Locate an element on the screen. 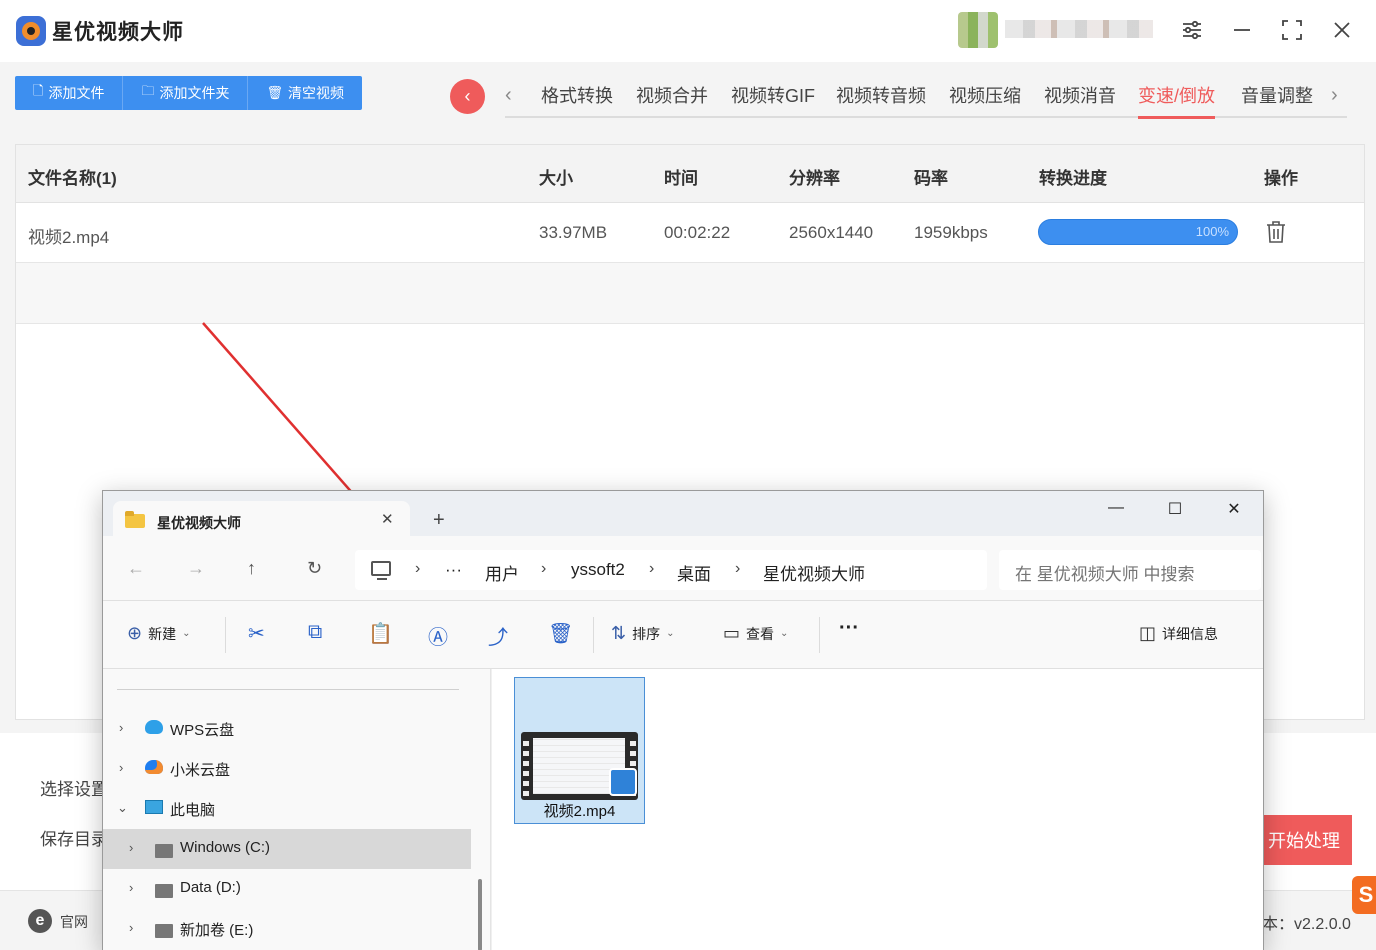  version-label: 本：v2.2.0.0 is located at coordinates (1306, 924).